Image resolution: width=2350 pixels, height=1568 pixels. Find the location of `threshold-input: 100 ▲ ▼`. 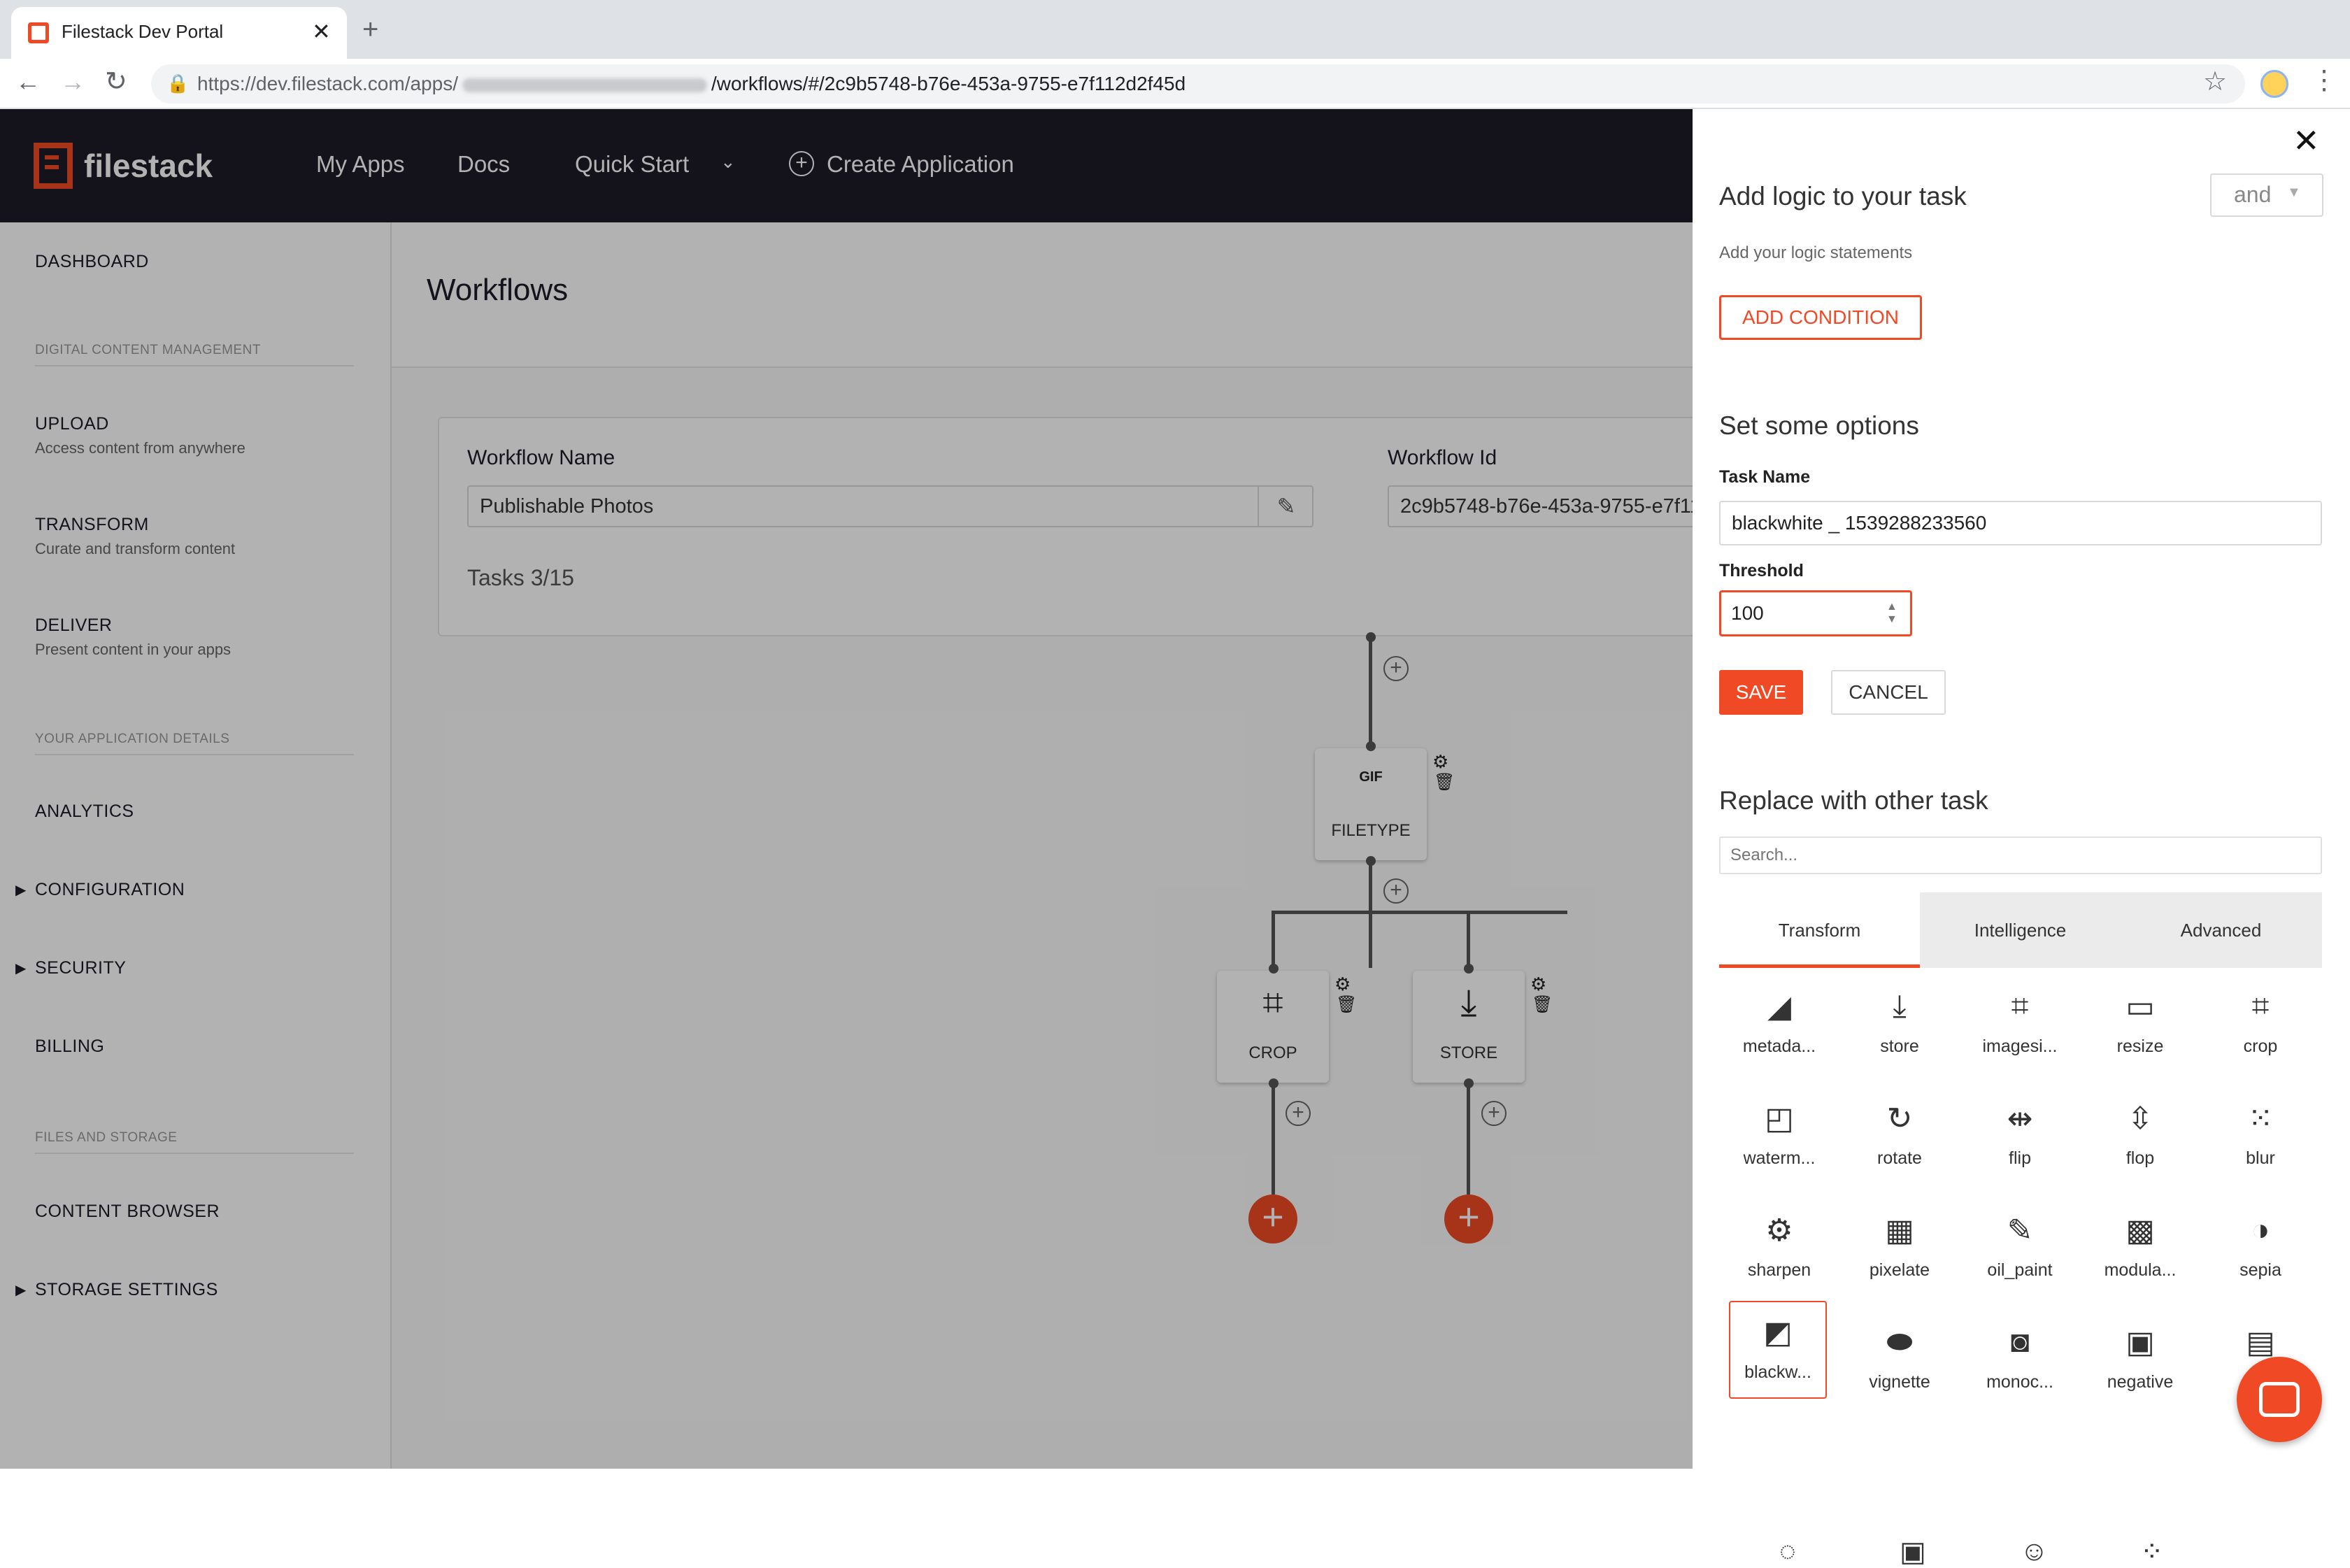

threshold-input: 100 ▲ ▼ is located at coordinates (1815, 613).